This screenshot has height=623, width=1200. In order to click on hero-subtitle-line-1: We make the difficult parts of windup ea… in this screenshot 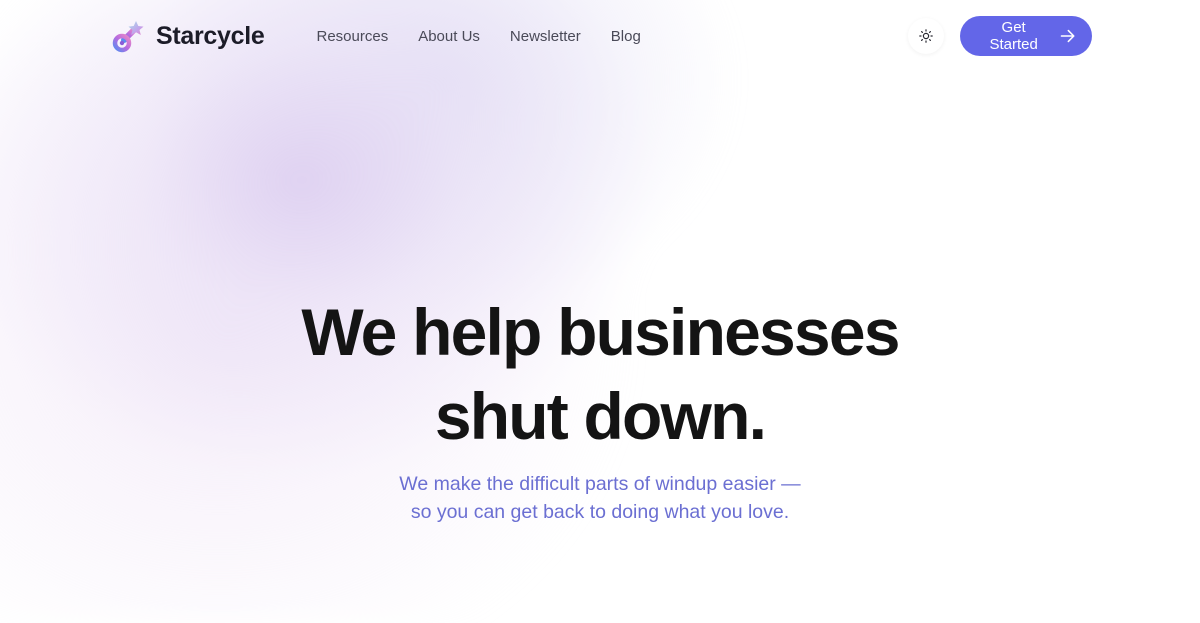, I will do `click(600, 484)`.